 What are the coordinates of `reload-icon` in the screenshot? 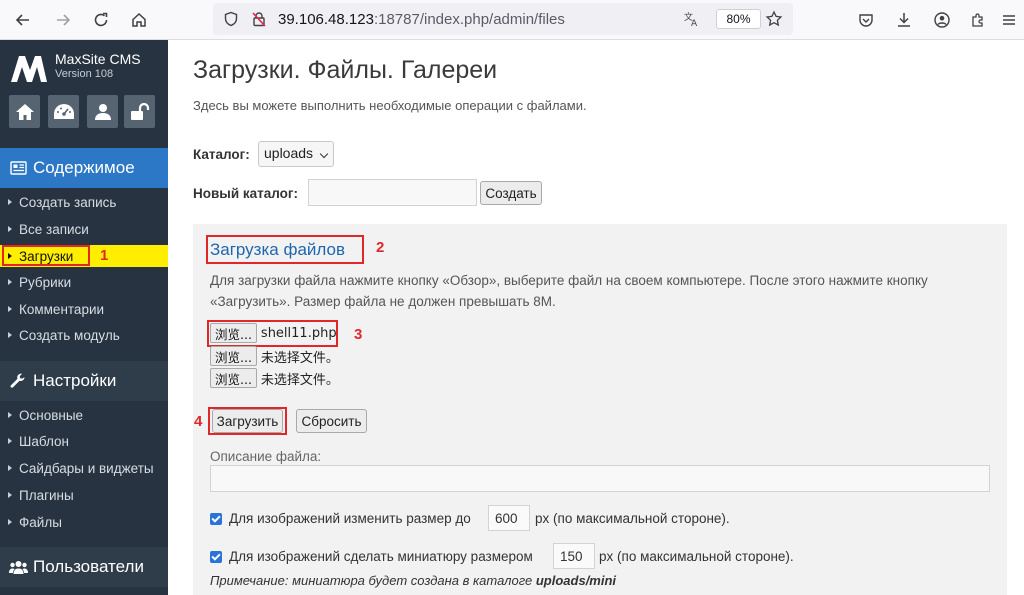 It's located at (101, 20).